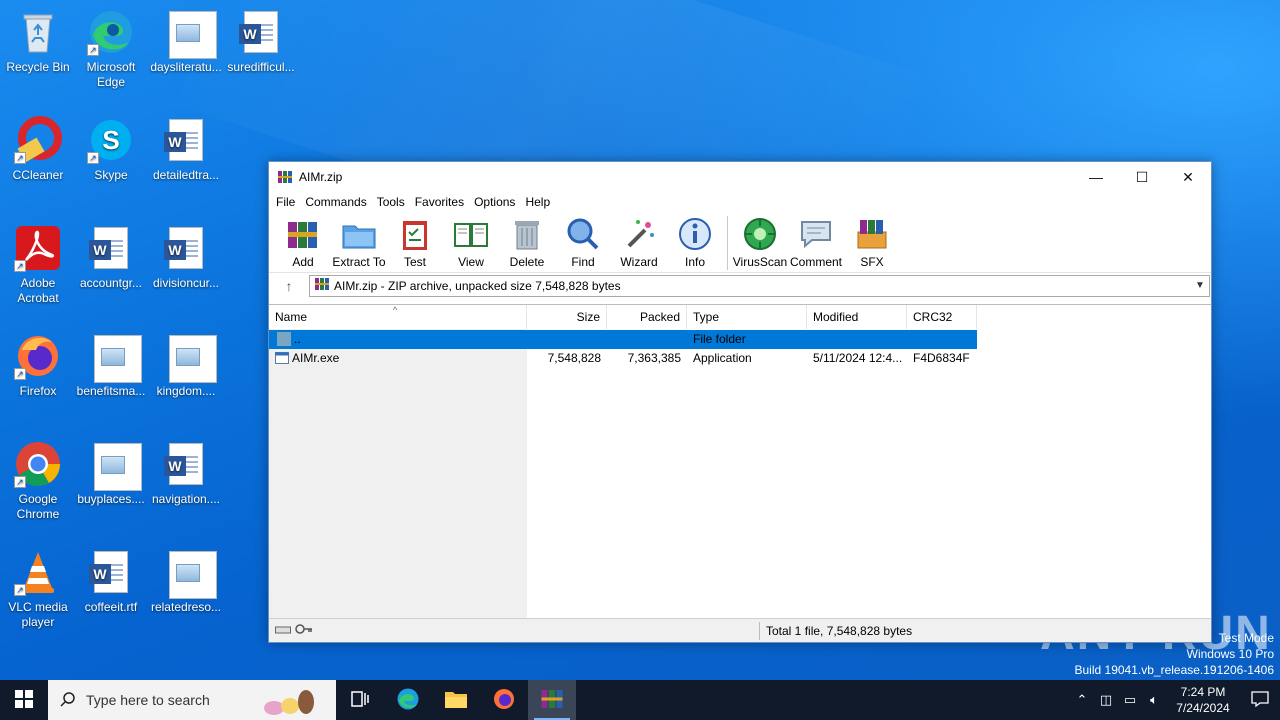 Image resolution: width=1280 pixels, height=720 pixels. Describe the element at coordinates (456, 700) in the screenshot. I see `taskbar-file-explorer` at that location.